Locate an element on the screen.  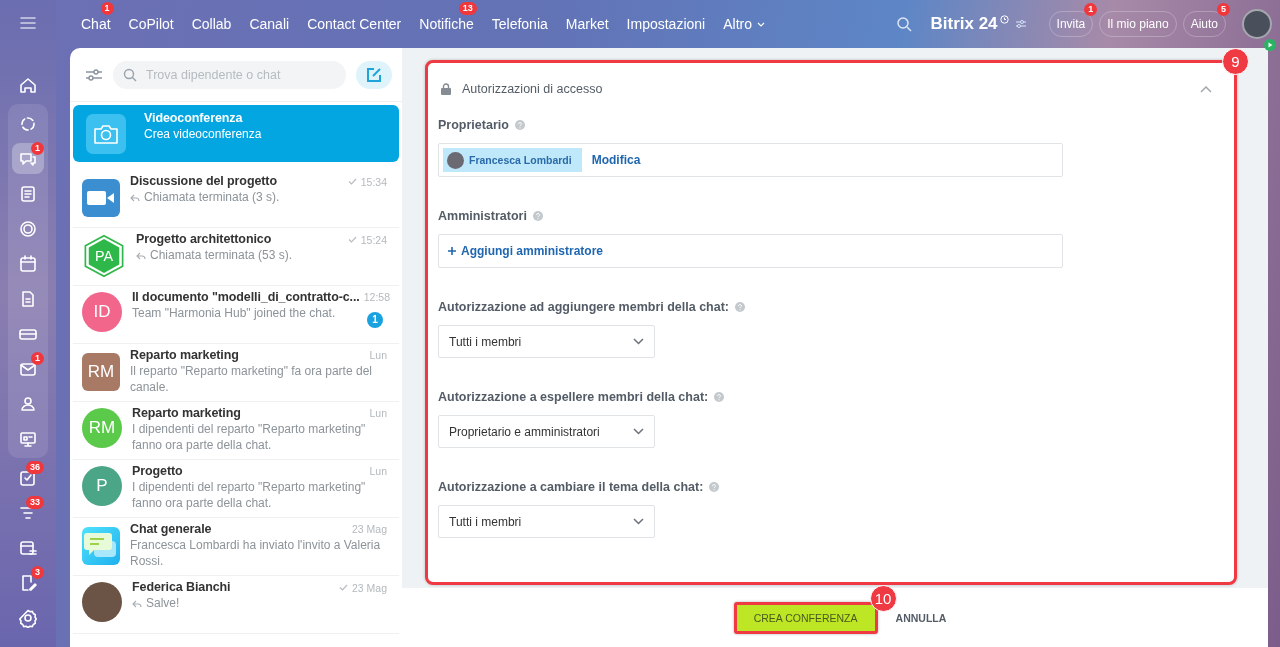
avatar: RM is located at coordinates (102, 428).